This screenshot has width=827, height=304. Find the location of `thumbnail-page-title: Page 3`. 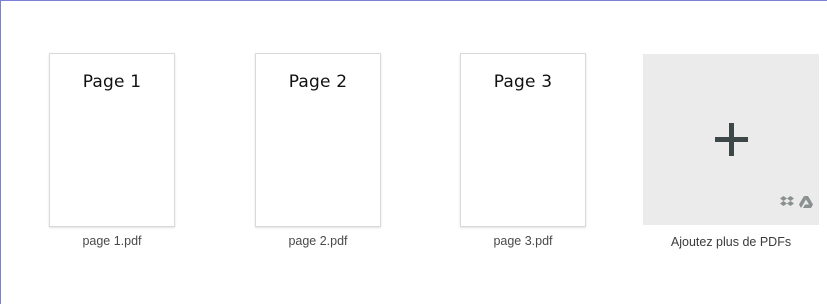

thumbnail-page-title: Page 3 is located at coordinates (523, 82).